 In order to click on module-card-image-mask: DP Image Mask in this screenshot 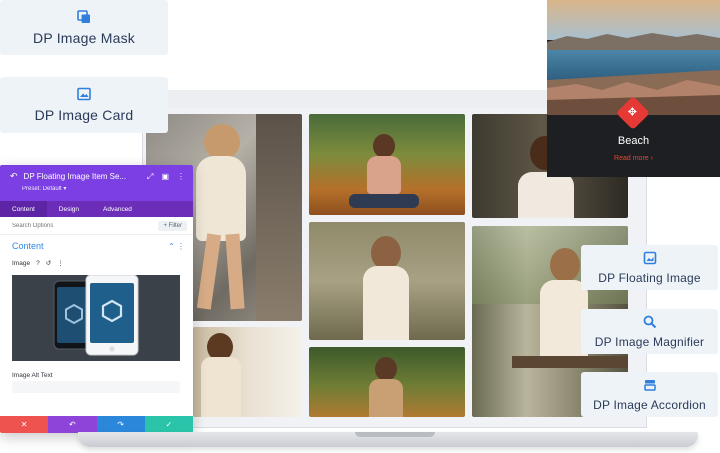, I will do `click(84, 27)`.